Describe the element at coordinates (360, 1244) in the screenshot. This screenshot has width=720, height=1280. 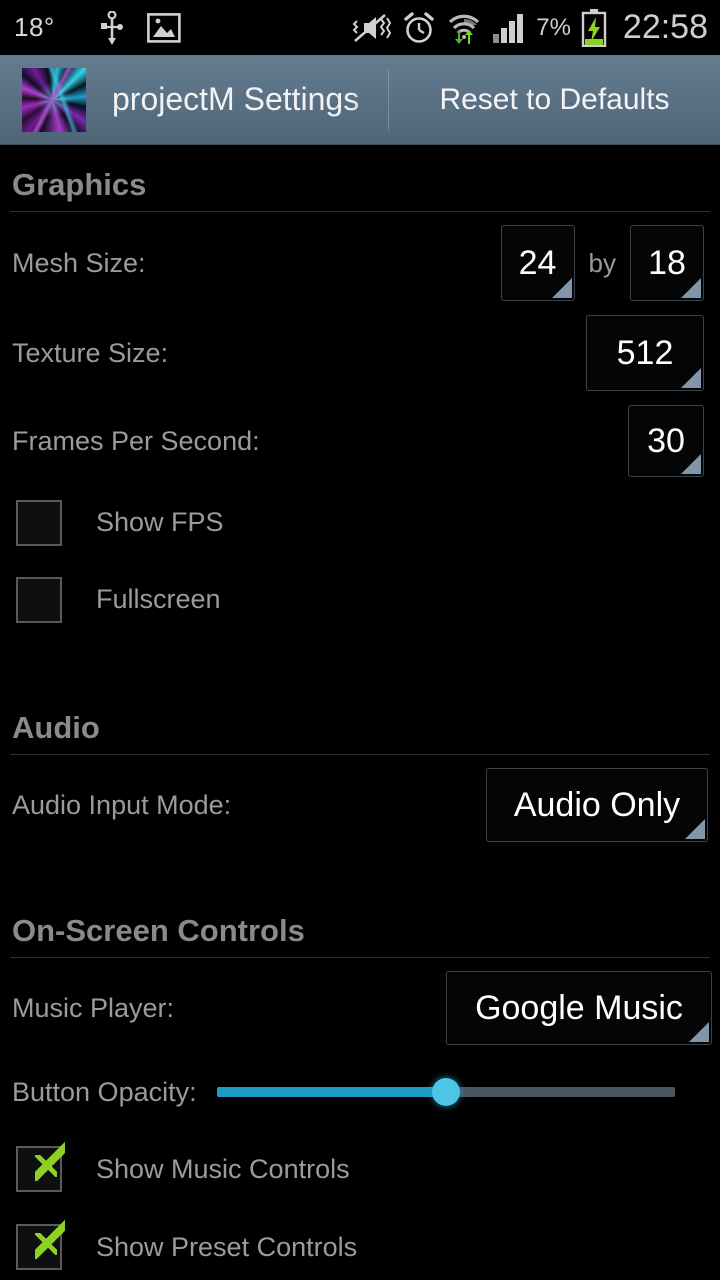
I see `row-show-preset-controls: Show Preset Controls` at that location.